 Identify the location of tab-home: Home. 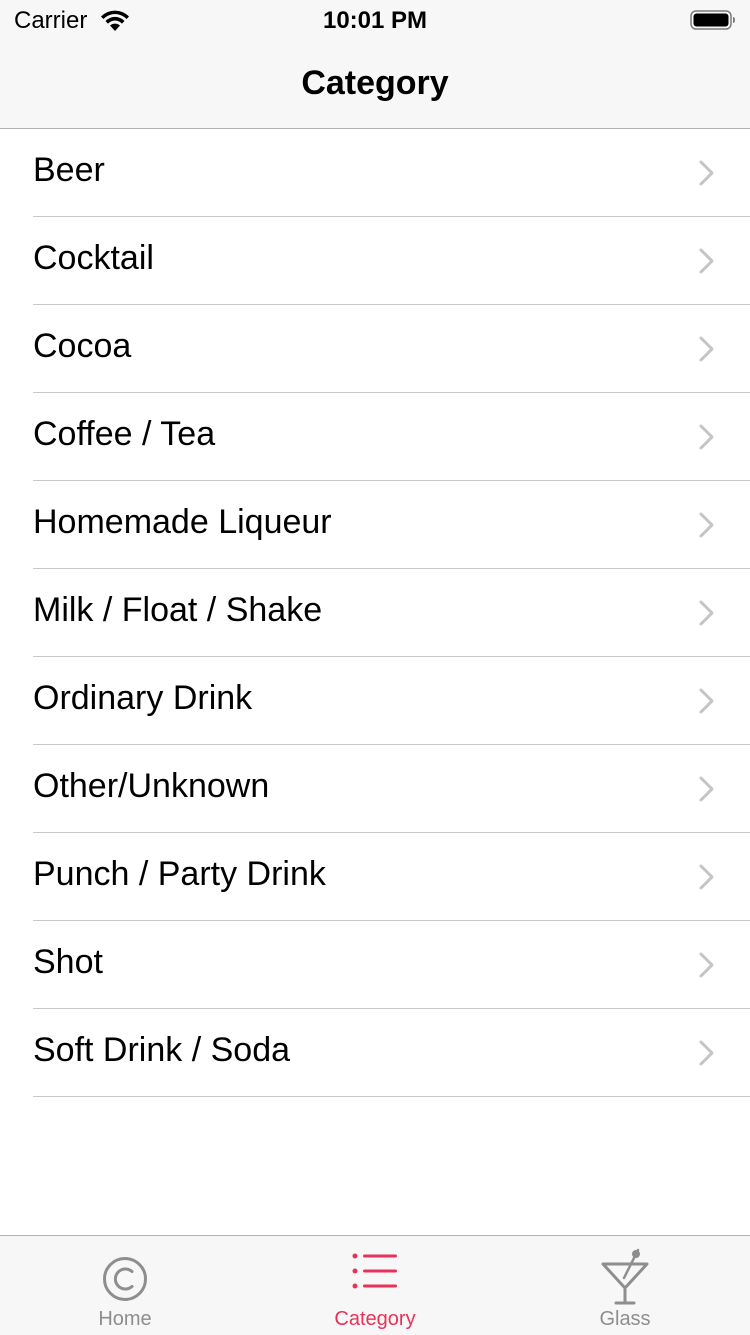
(125, 1285).